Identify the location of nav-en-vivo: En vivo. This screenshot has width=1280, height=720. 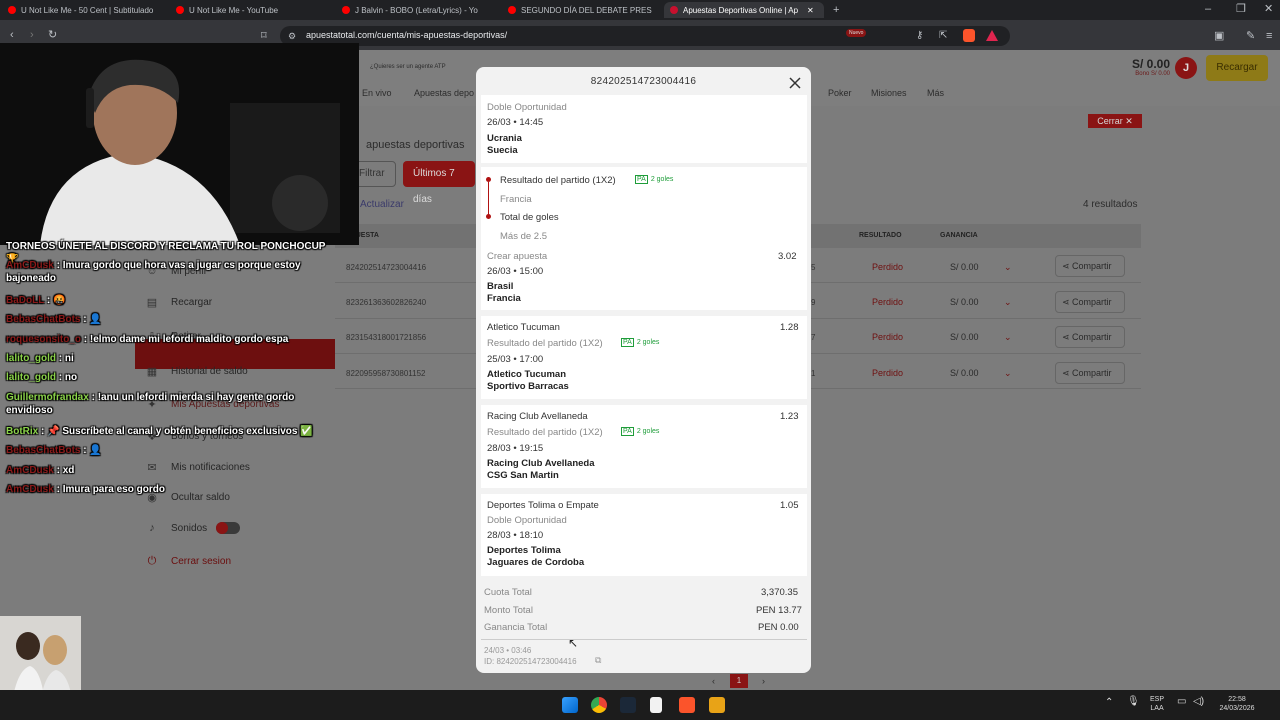
(377, 93).